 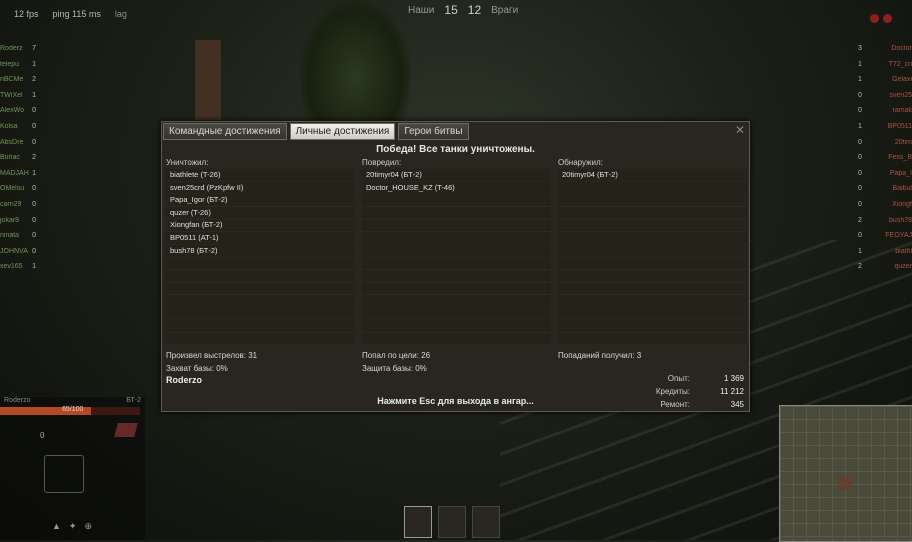 I want to click on roster-player-name: carn29, so click(x=11, y=204).